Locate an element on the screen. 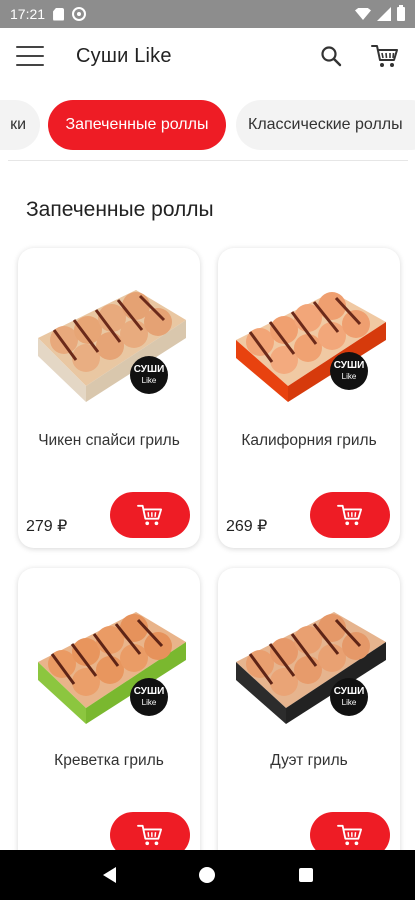 This screenshot has height=900, width=415. search-icon is located at coordinates (331, 56).